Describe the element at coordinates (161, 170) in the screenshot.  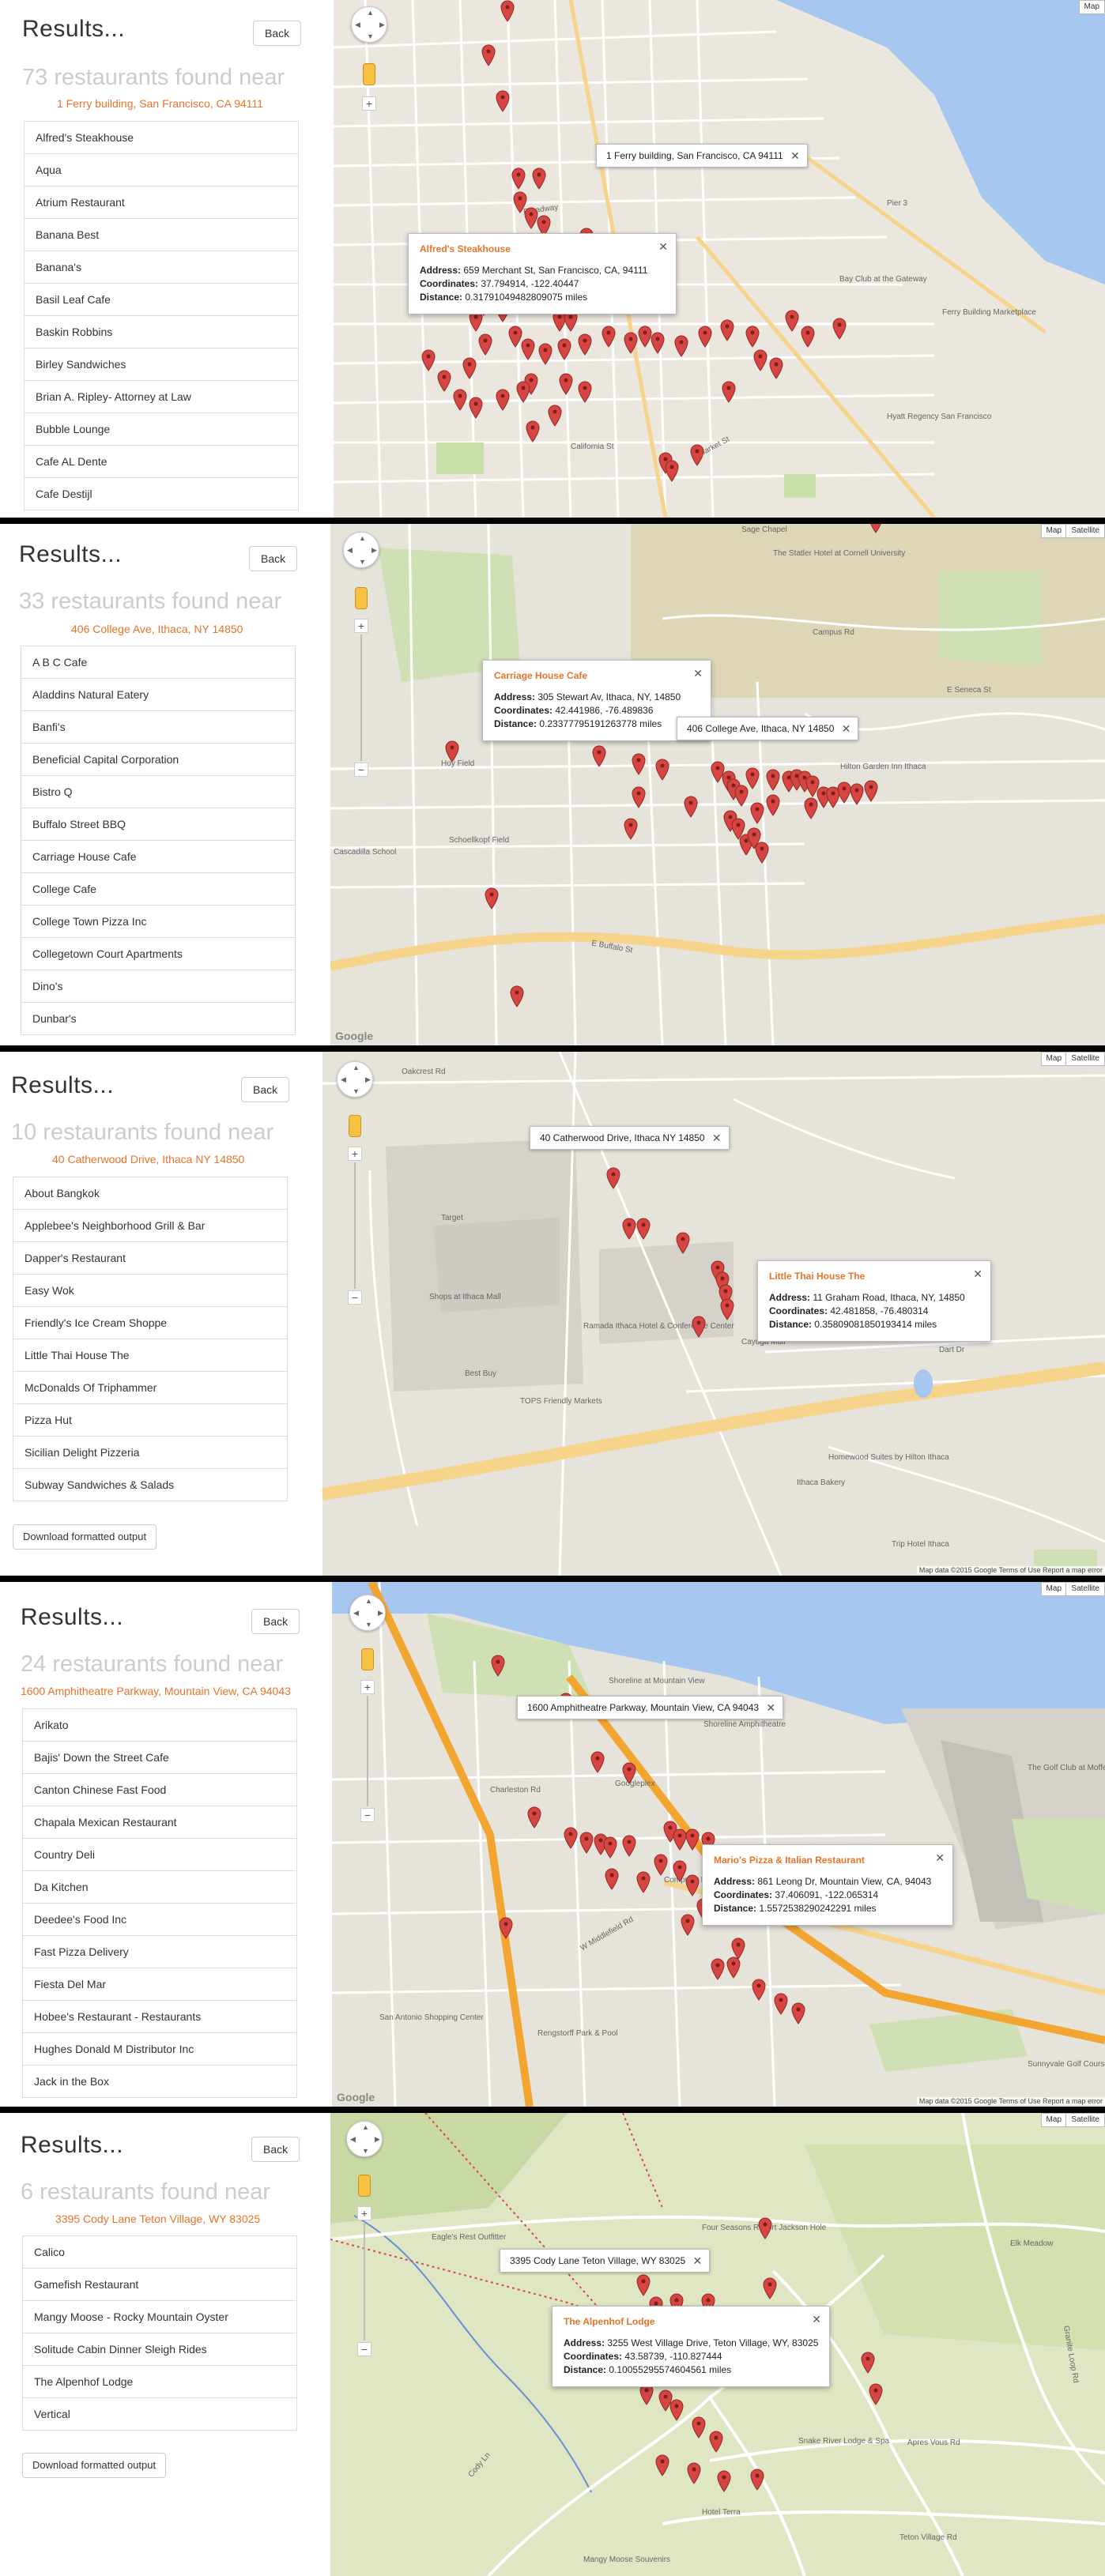
I see `restaurant-list-item: Aqua` at that location.